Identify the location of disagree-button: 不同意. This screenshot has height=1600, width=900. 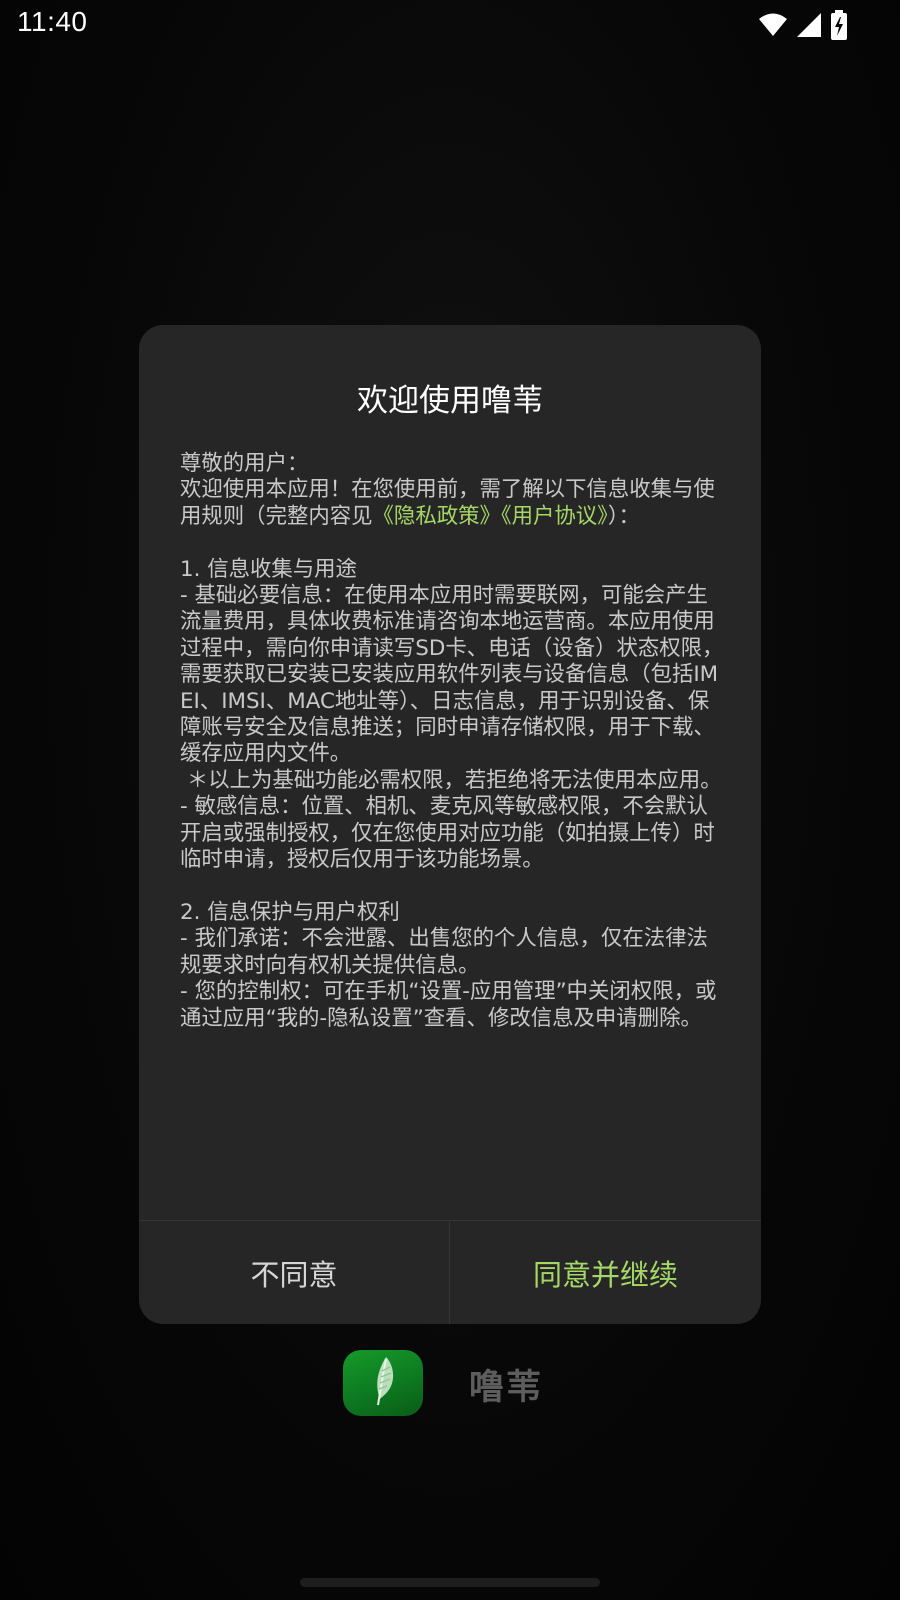
(294, 1272).